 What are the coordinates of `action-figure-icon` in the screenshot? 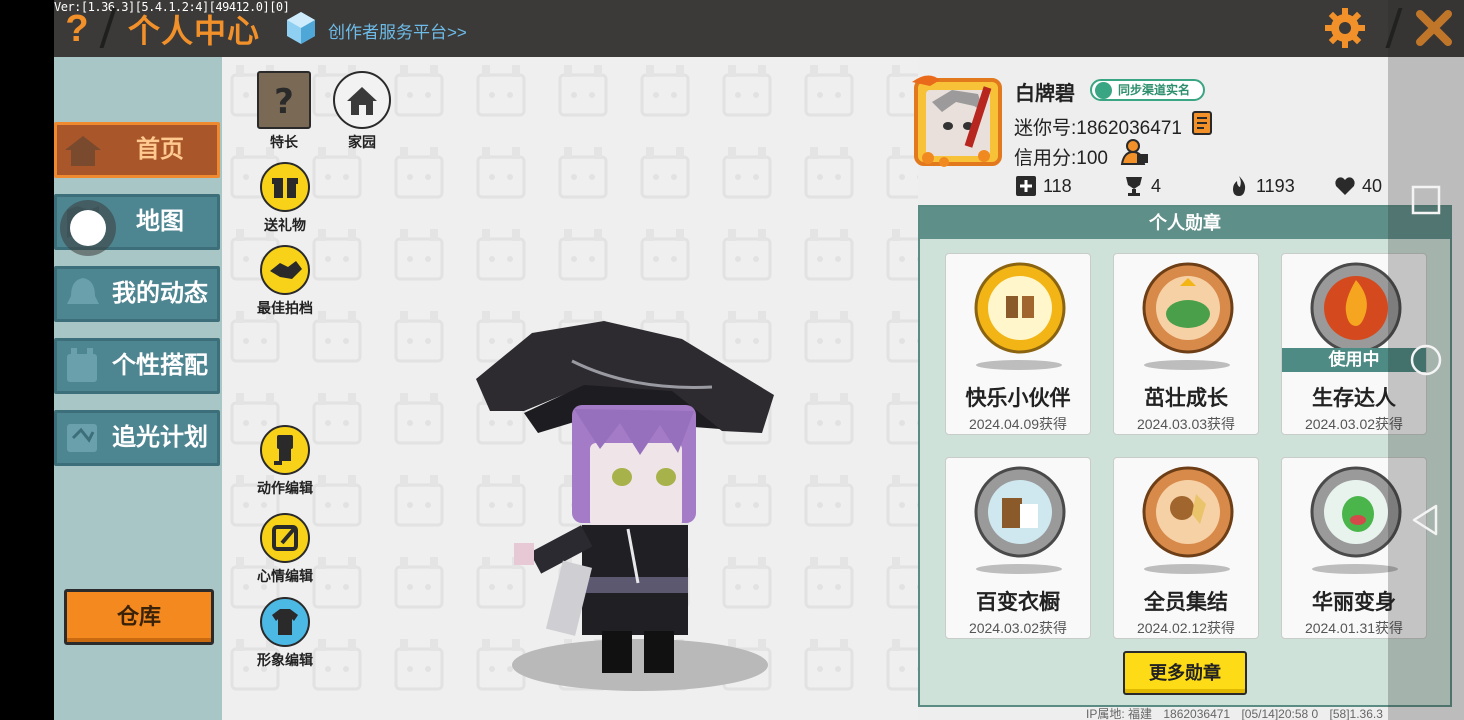 It's located at (285, 450).